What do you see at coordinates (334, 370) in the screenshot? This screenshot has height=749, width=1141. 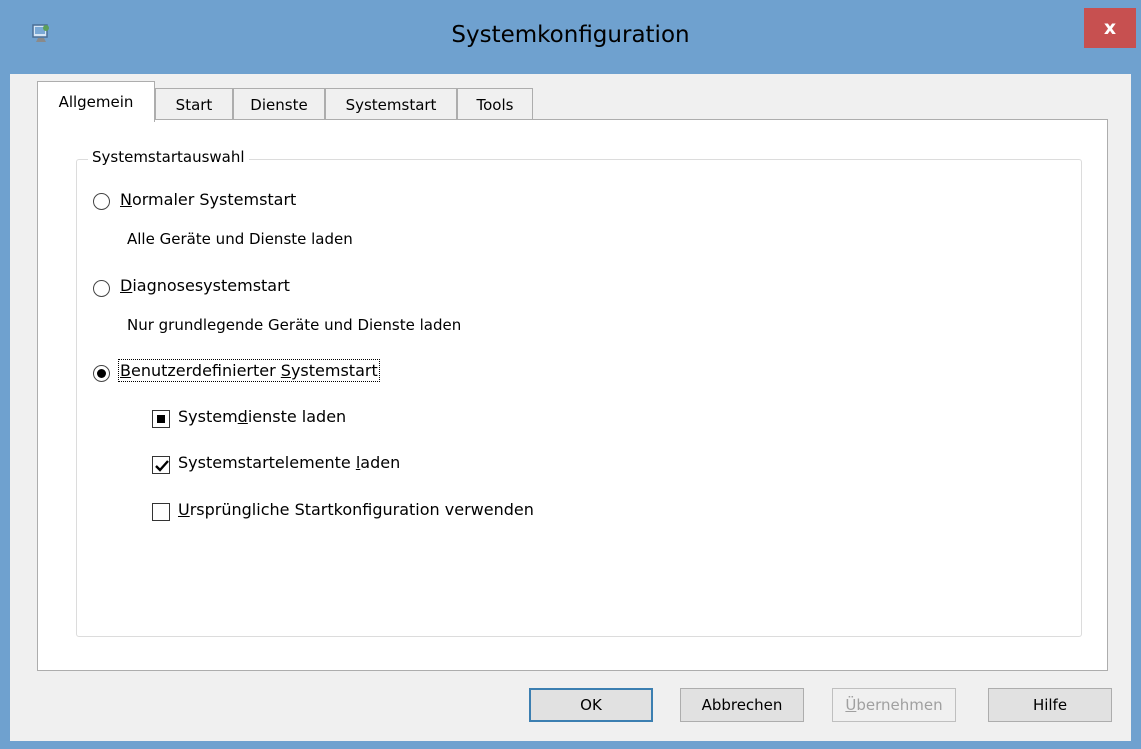 I see `option-text: ystemstart` at bounding box center [334, 370].